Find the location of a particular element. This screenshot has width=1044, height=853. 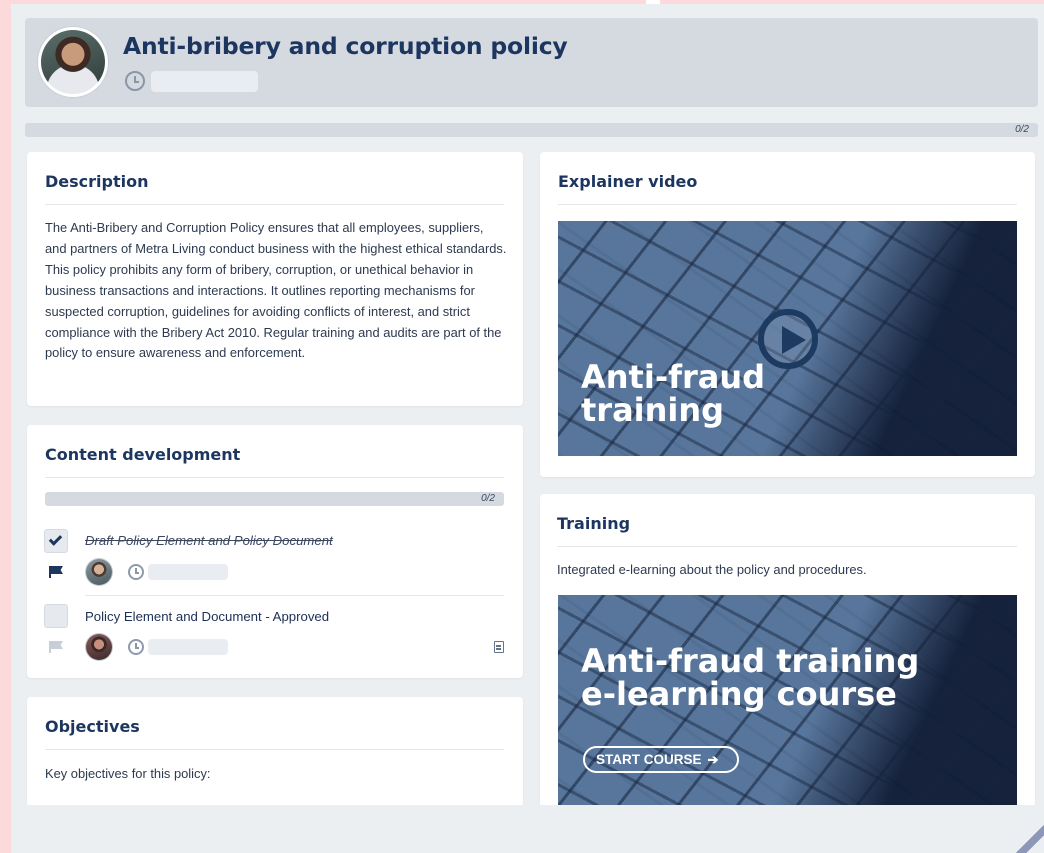

play-icon is located at coordinates (788, 339).